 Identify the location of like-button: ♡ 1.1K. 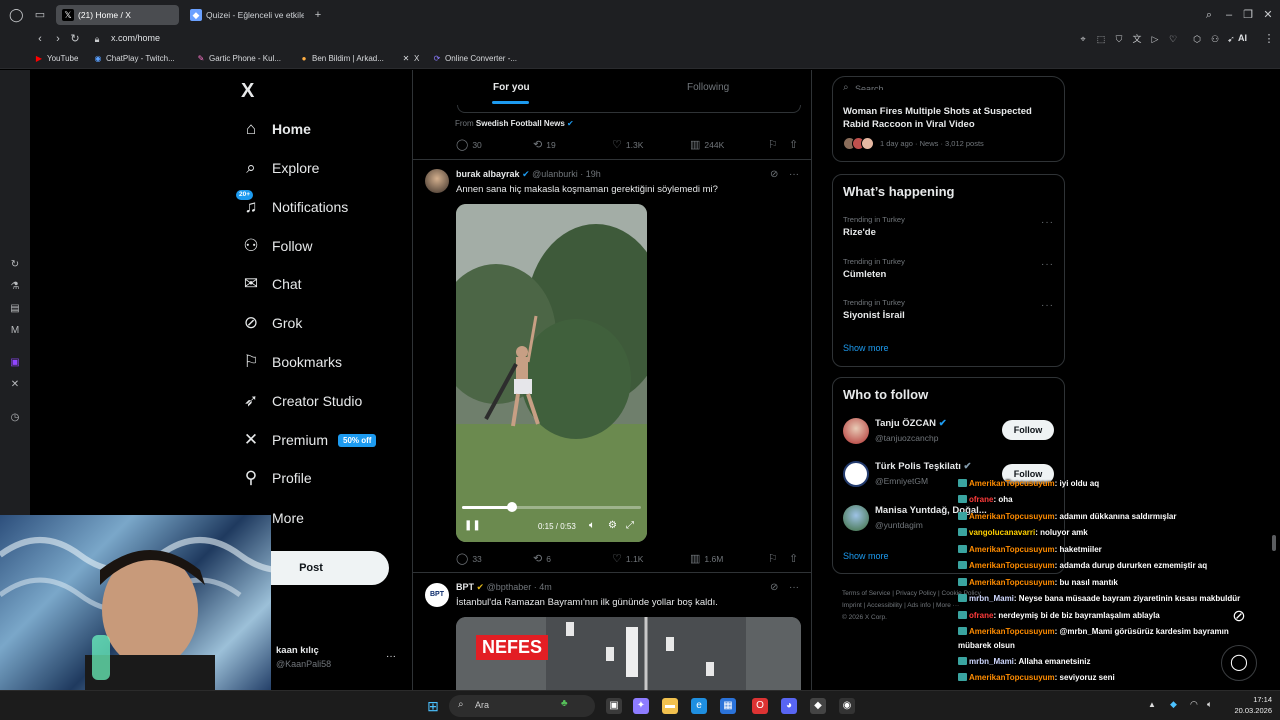
(627, 558).